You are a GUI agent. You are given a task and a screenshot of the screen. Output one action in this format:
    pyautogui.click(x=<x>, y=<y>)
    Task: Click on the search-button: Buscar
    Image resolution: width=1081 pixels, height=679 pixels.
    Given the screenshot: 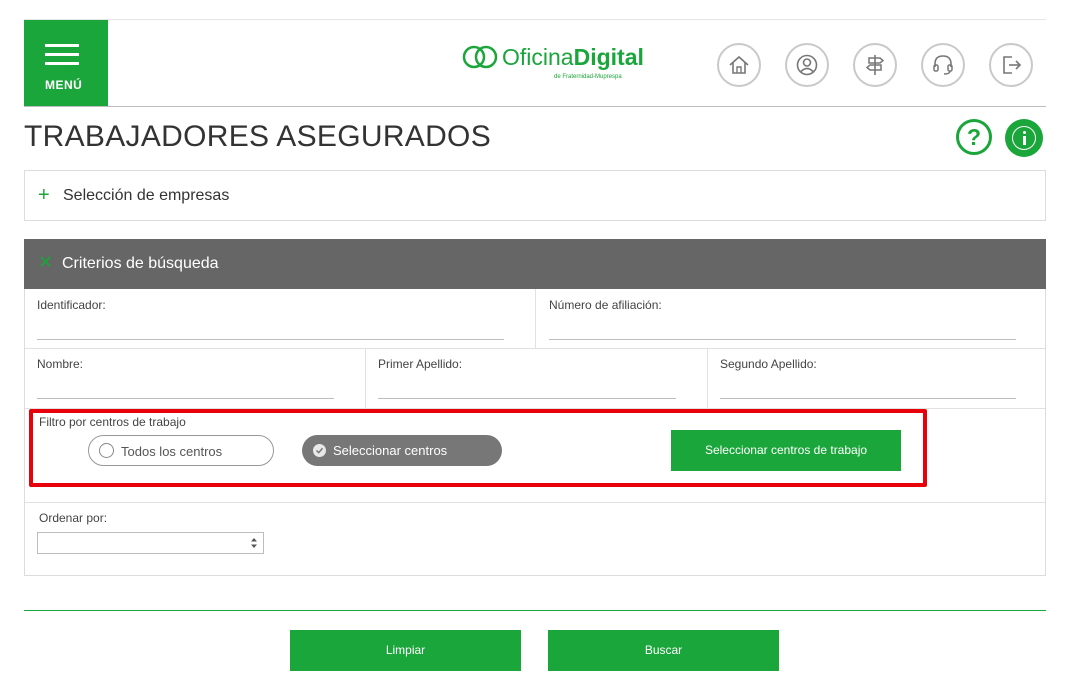 What is the action you would take?
    pyautogui.click(x=663, y=650)
    